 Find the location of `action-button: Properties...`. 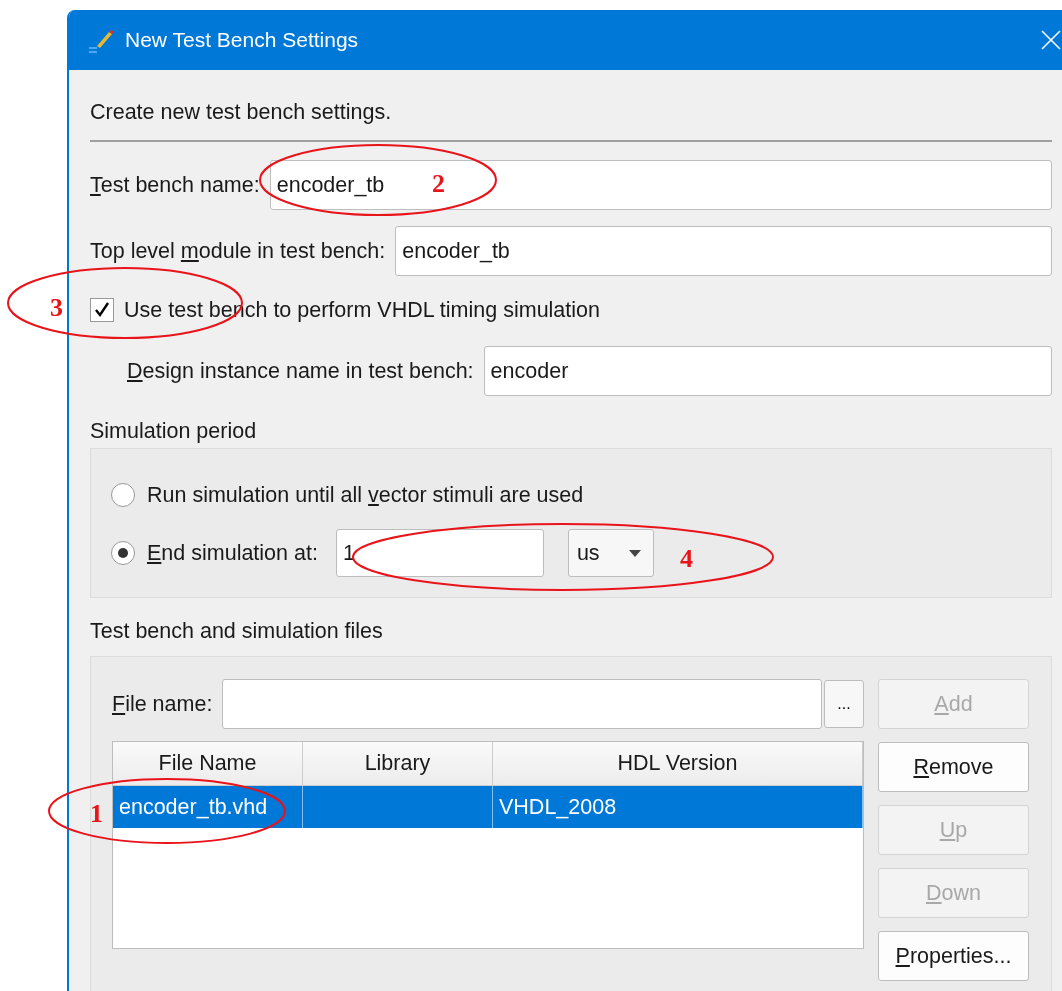

action-button: Properties... is located at coordinates (953, 956).